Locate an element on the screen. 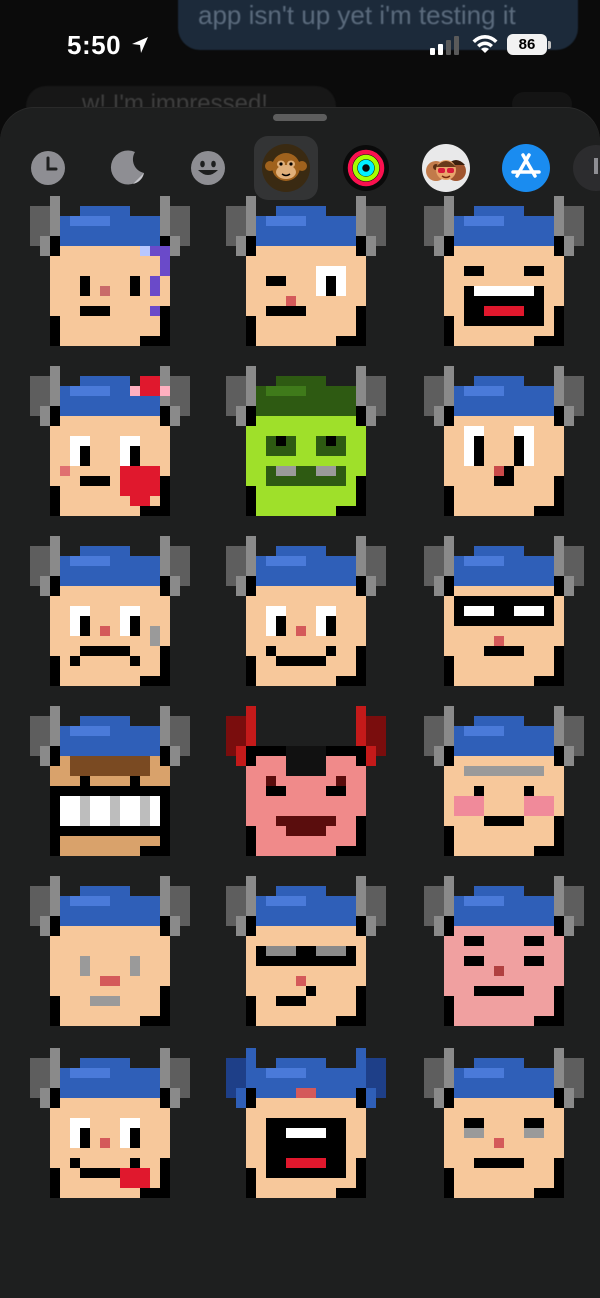 This screenshot has height=1298, width=600. location-arrow-icon is located at coordinates (140, 45).